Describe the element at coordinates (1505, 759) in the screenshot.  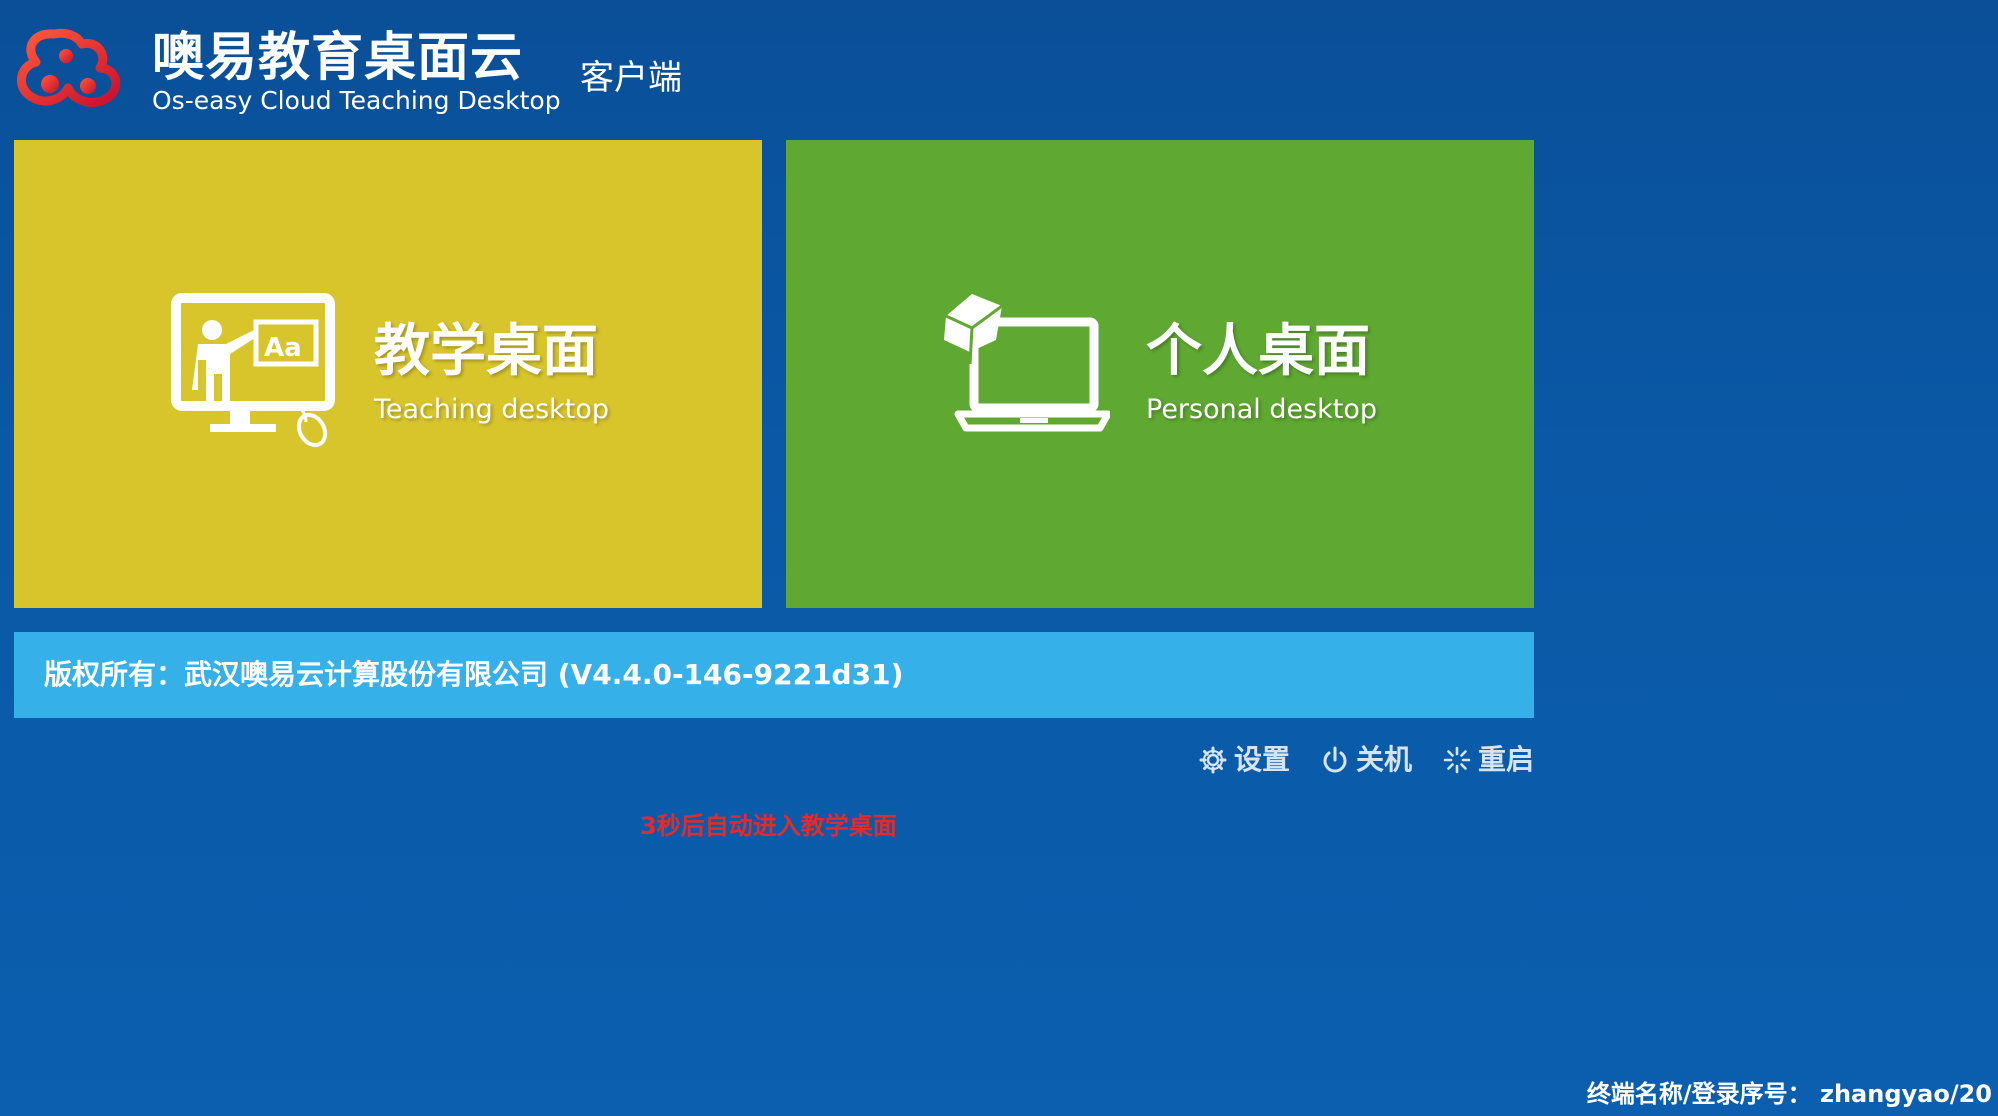
I see `restart-label: 重启` at that location.